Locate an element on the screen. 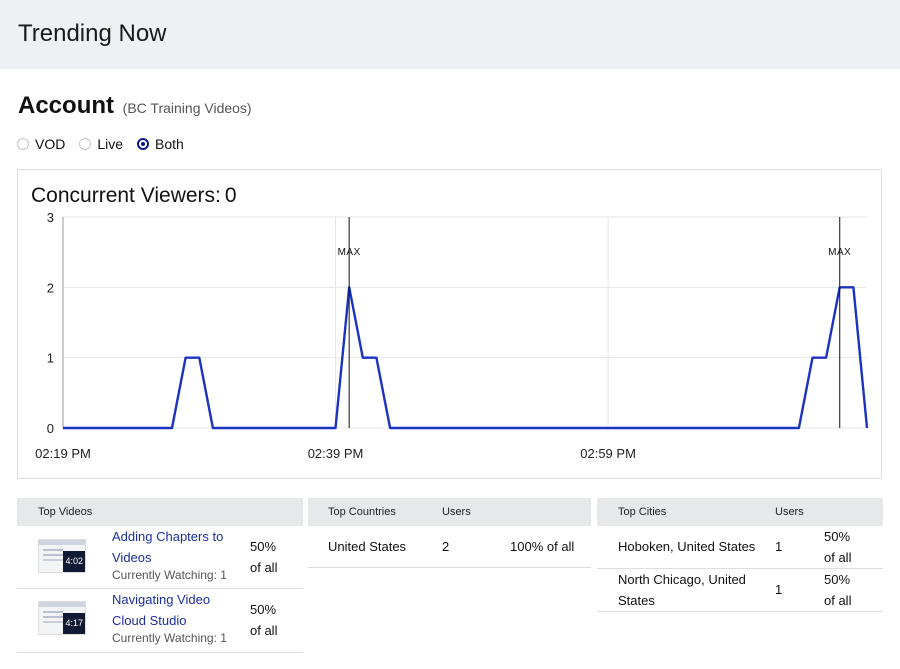  content-type-filter: VOD Live Both is located at coordinates (107, 144).